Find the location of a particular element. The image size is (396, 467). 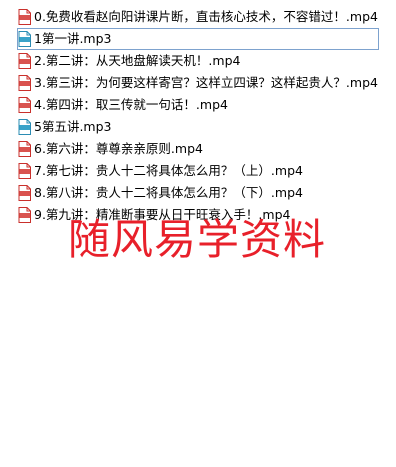

file-item-2: 2.第二讲：从天地盘解读天机！.mp4 is located at coordinates (198, 61).